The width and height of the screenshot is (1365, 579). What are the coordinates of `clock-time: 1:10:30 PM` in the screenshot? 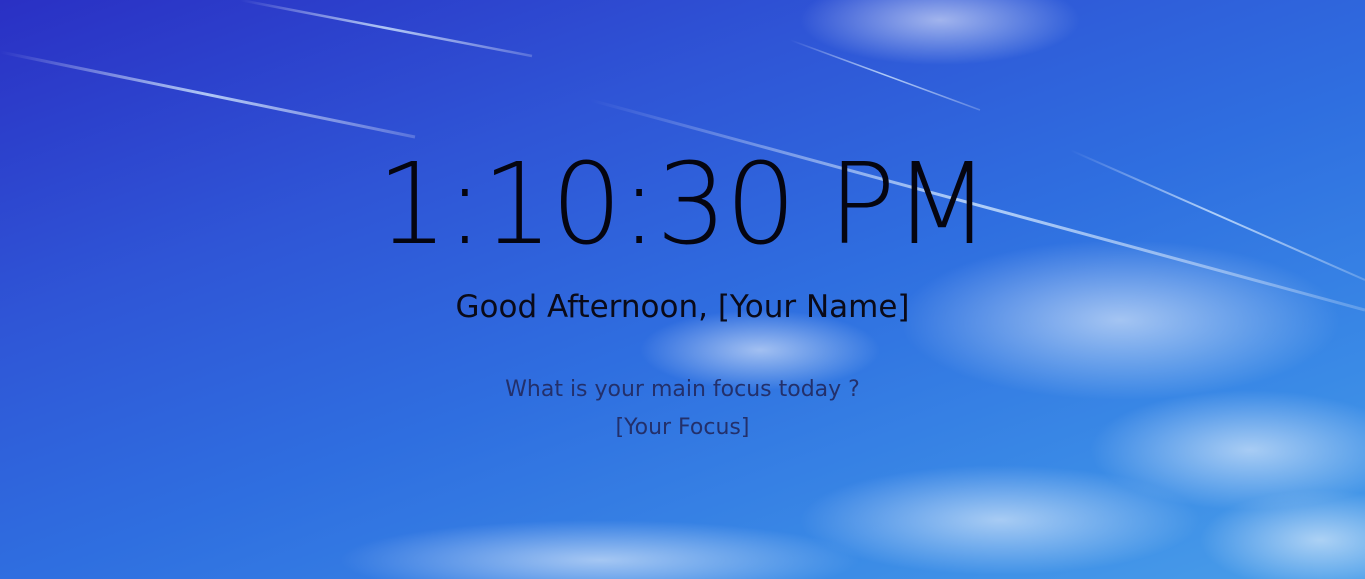 It's located at (683, 205).